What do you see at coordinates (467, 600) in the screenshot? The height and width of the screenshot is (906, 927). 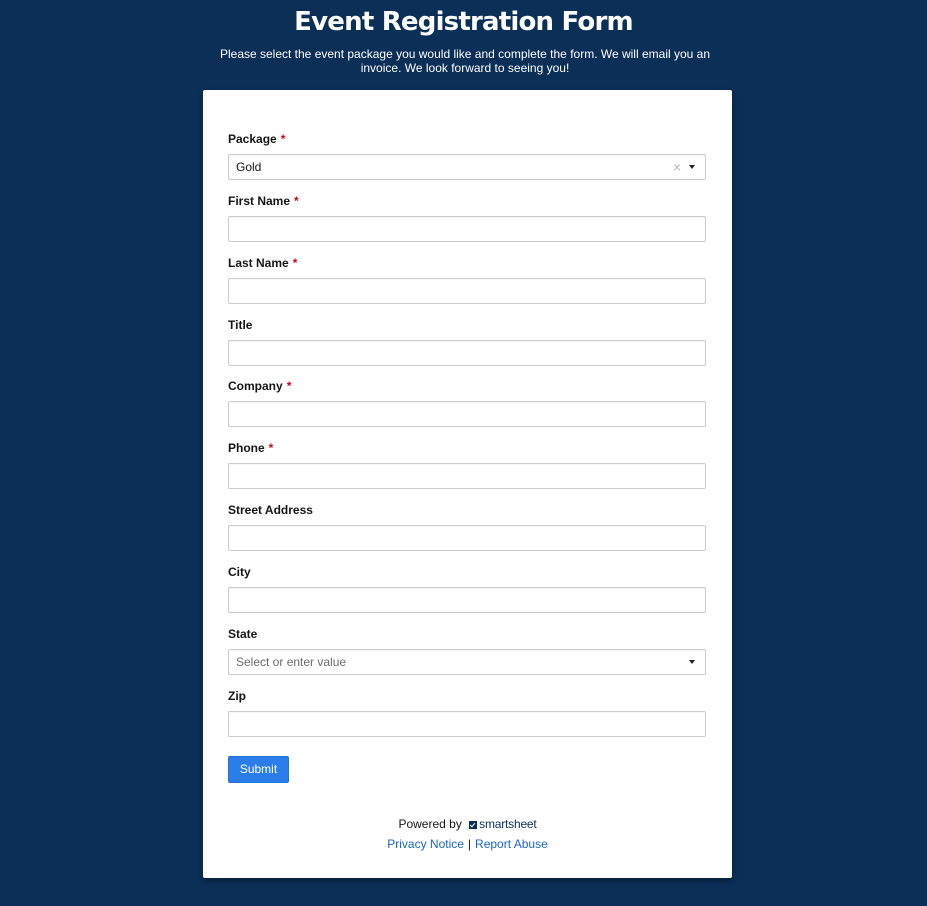 I see `city-input` at bounding box center [467, 600].